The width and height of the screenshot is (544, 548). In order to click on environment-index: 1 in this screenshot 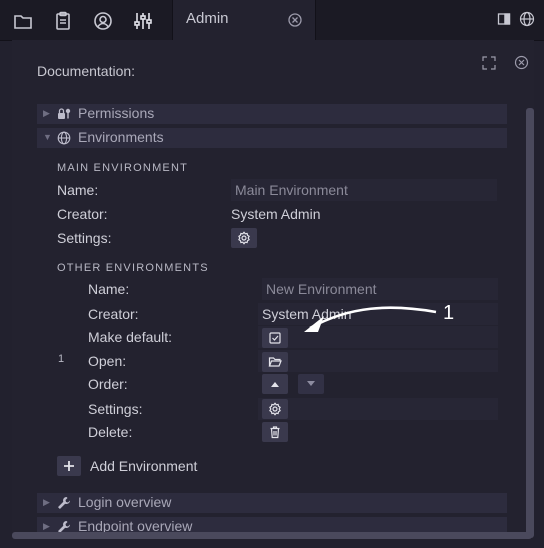, I will do `click(61, 359)`.